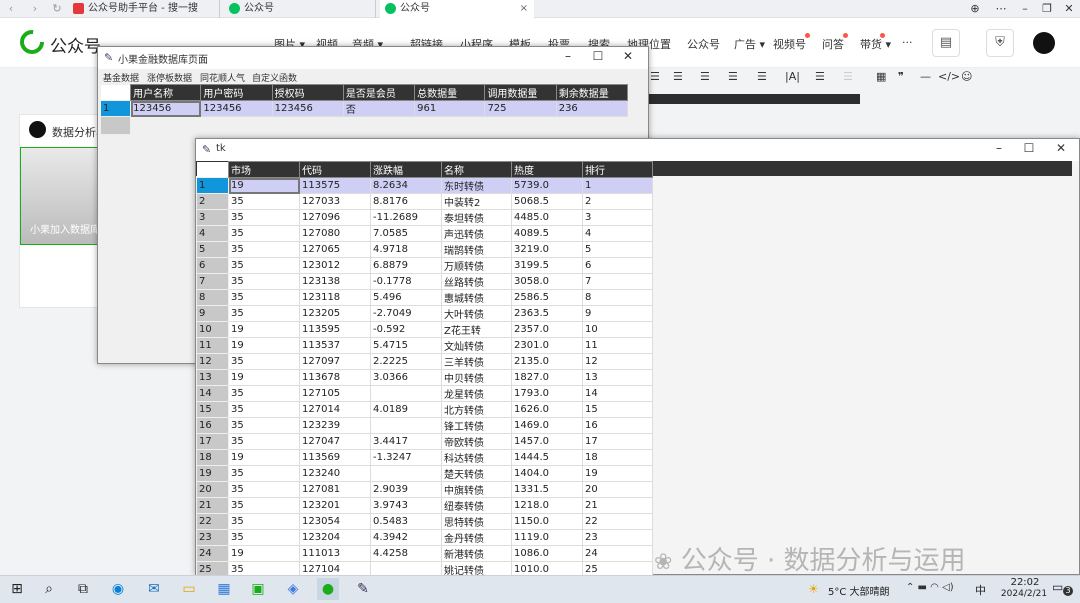 This screenshot has width=1080, height=603. What do you see at coordinates (835, 42) in the screenshot?
I see `menu-qa: 问答` at bounding box center [835, 42].